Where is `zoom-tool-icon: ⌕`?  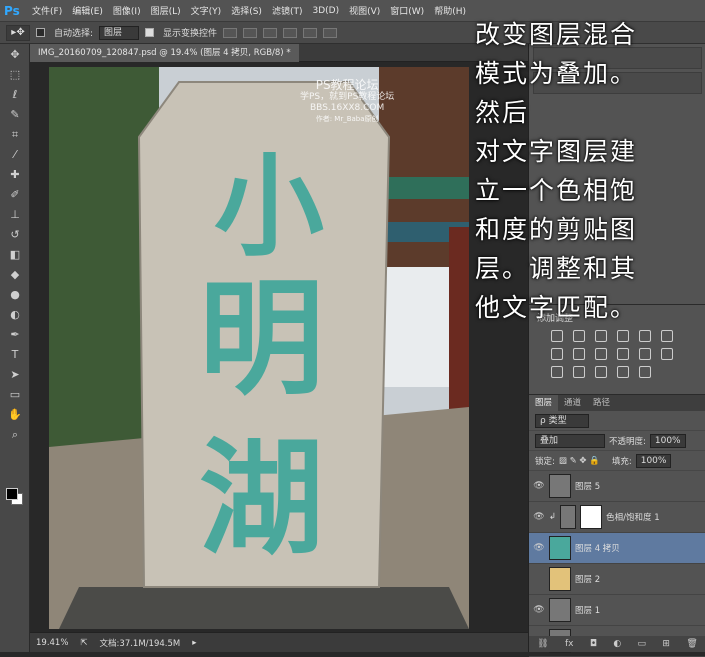
zoom-tool-icon: ⌕ is located at coordinates (15, 435).